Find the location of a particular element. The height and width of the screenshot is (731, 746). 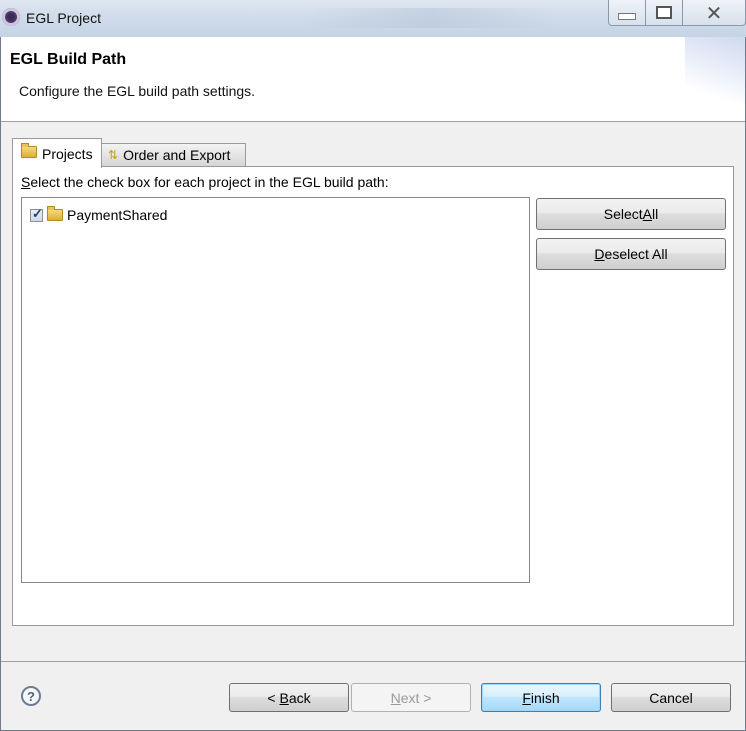

mnemonic: S is located at coordinates (26, 182).